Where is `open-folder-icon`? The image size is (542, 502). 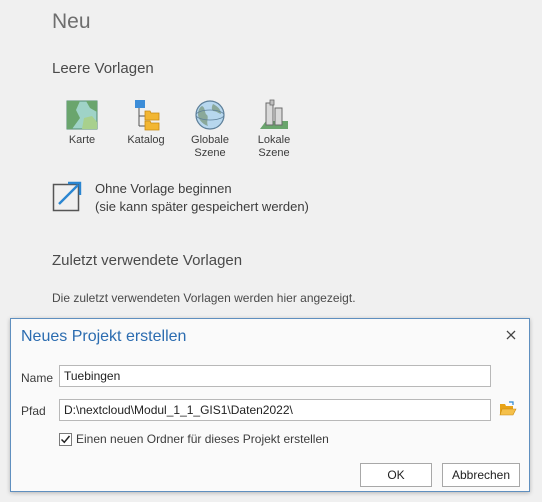 open-folder-icon is located at coordinates (508, 409).